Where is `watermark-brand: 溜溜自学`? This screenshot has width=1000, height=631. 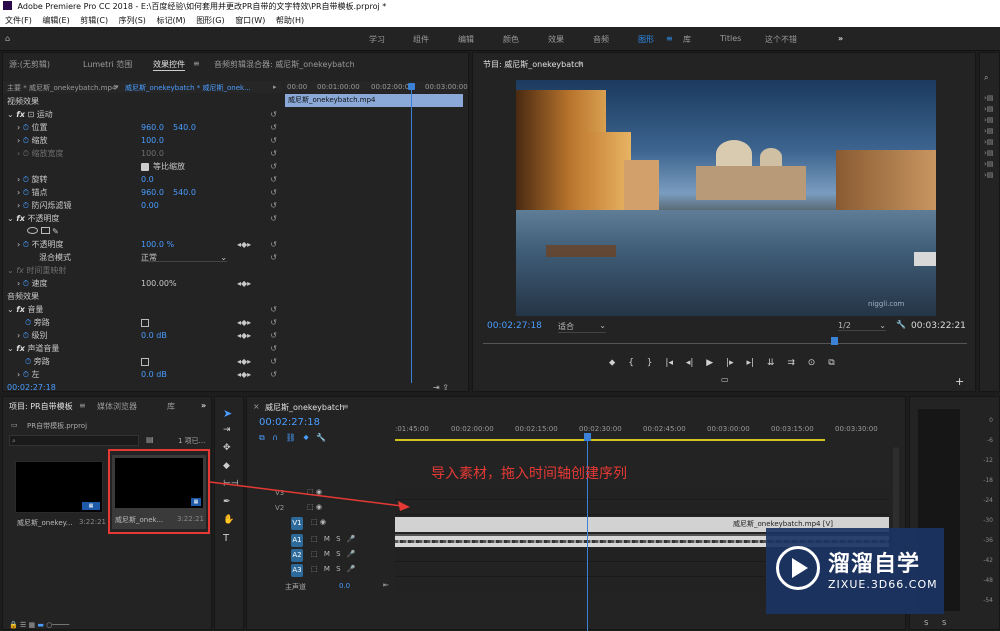
watermark-brand: 溜溜自学 is located at coordinates (874, 564).